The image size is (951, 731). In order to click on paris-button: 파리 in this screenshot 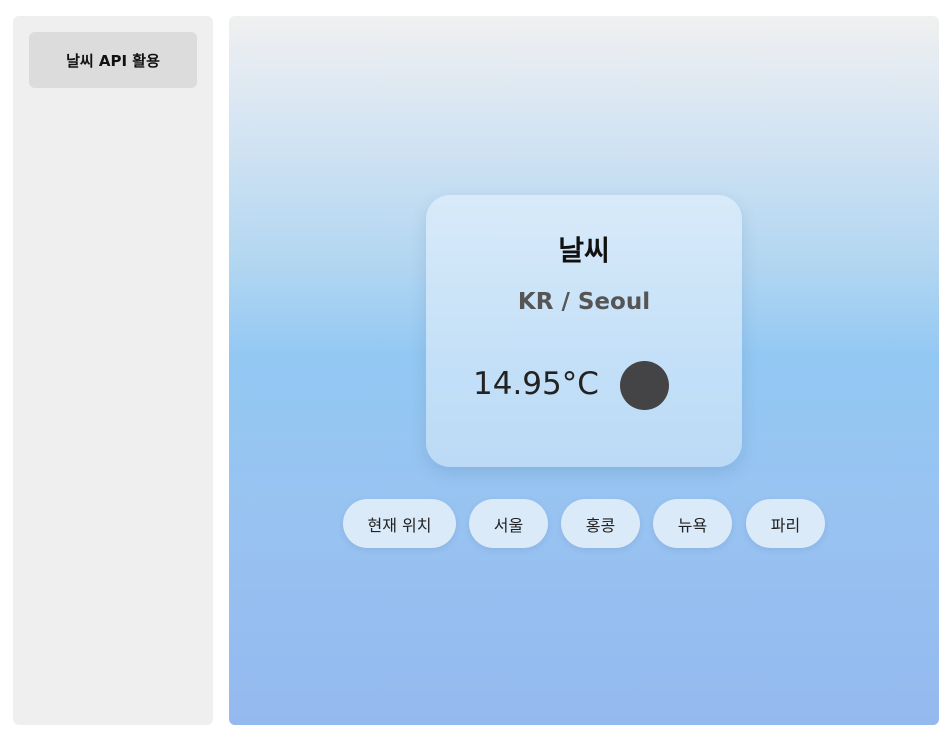, I will do `click(785, 523)`.